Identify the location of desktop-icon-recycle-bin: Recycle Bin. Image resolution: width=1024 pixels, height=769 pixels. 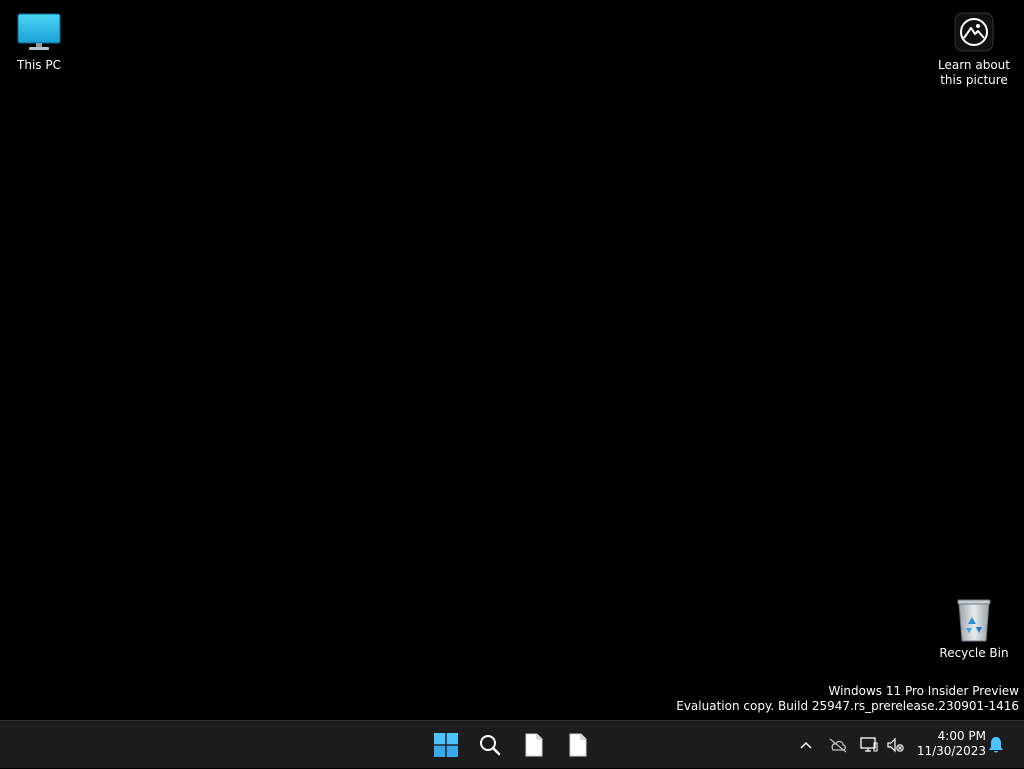
(974, 628).